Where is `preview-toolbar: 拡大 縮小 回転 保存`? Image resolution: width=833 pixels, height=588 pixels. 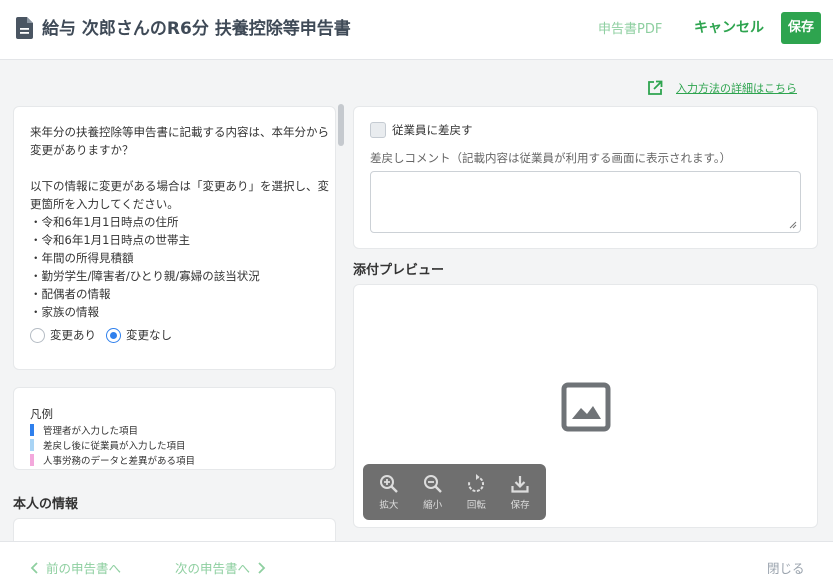 preview-toolbar: 拡大 縮小 回転 保存 is located at coordinates (454, 492).